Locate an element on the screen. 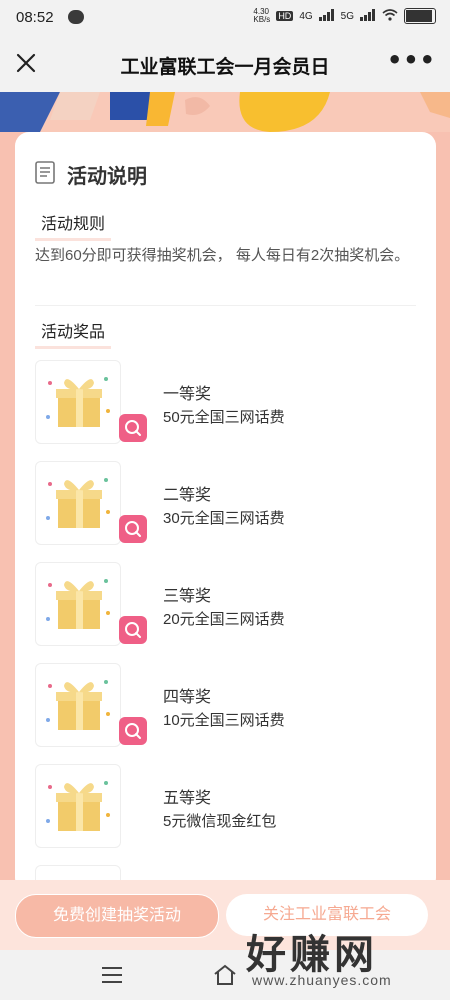  prize-item: 五等奖 5元微信现金红包 is located at coordinates (225, 807).